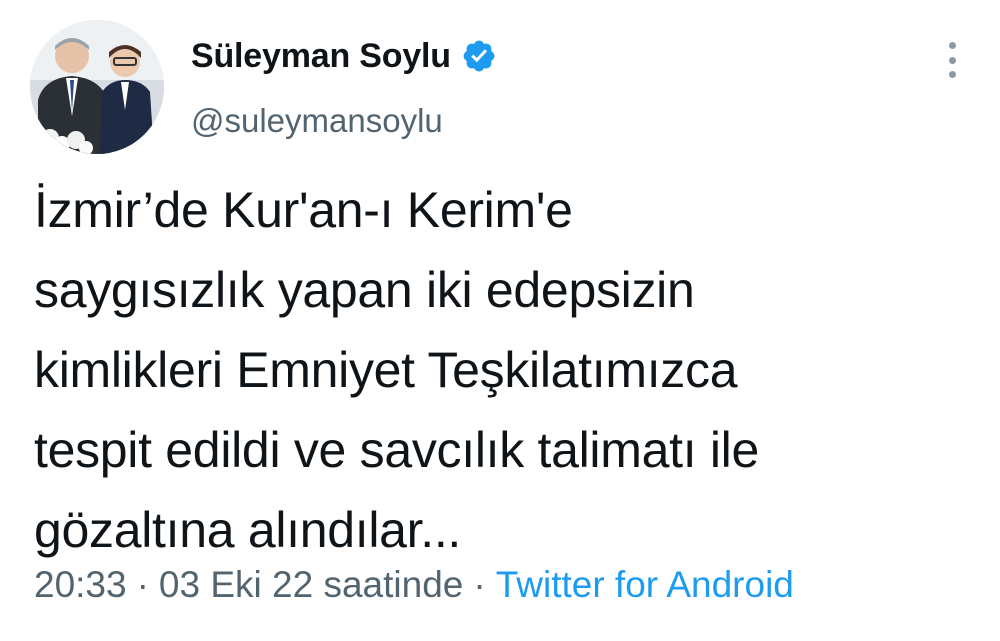 The height and width of the screenshot is (641, 1000). I want to click on author-display-name: Süleyman Soylu, so click(321, 56).